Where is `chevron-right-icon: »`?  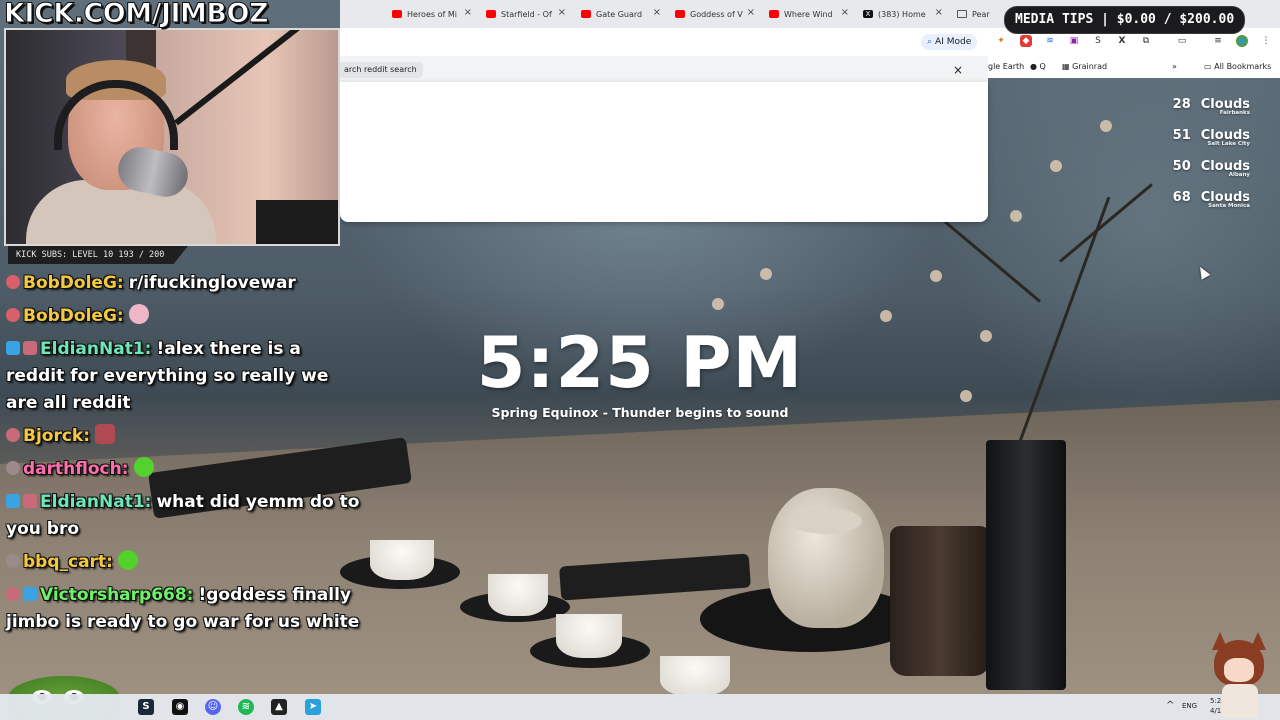 chevron-right-icon: » is located at coordinates (1174, 66).